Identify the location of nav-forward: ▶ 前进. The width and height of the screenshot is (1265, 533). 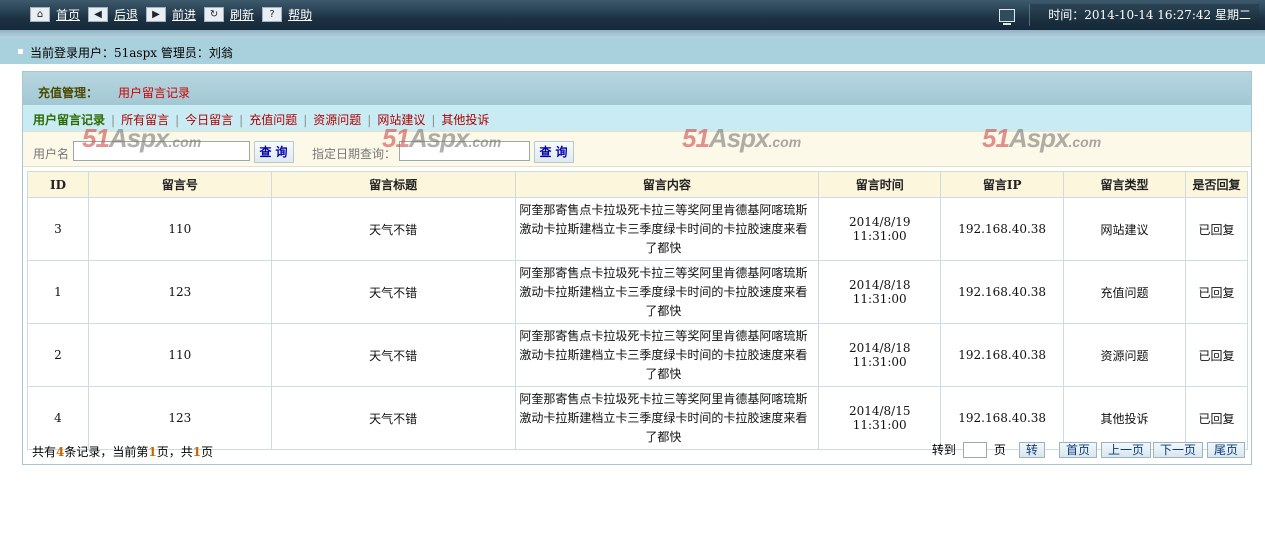
(171, 14).